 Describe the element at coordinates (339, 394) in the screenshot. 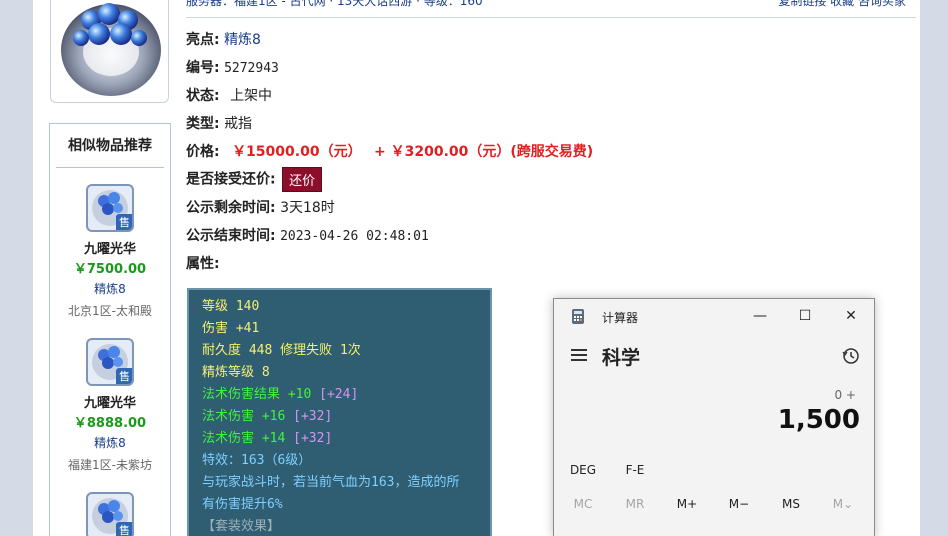

I see `attr-spell-result-bonus: [+24]` at that location.